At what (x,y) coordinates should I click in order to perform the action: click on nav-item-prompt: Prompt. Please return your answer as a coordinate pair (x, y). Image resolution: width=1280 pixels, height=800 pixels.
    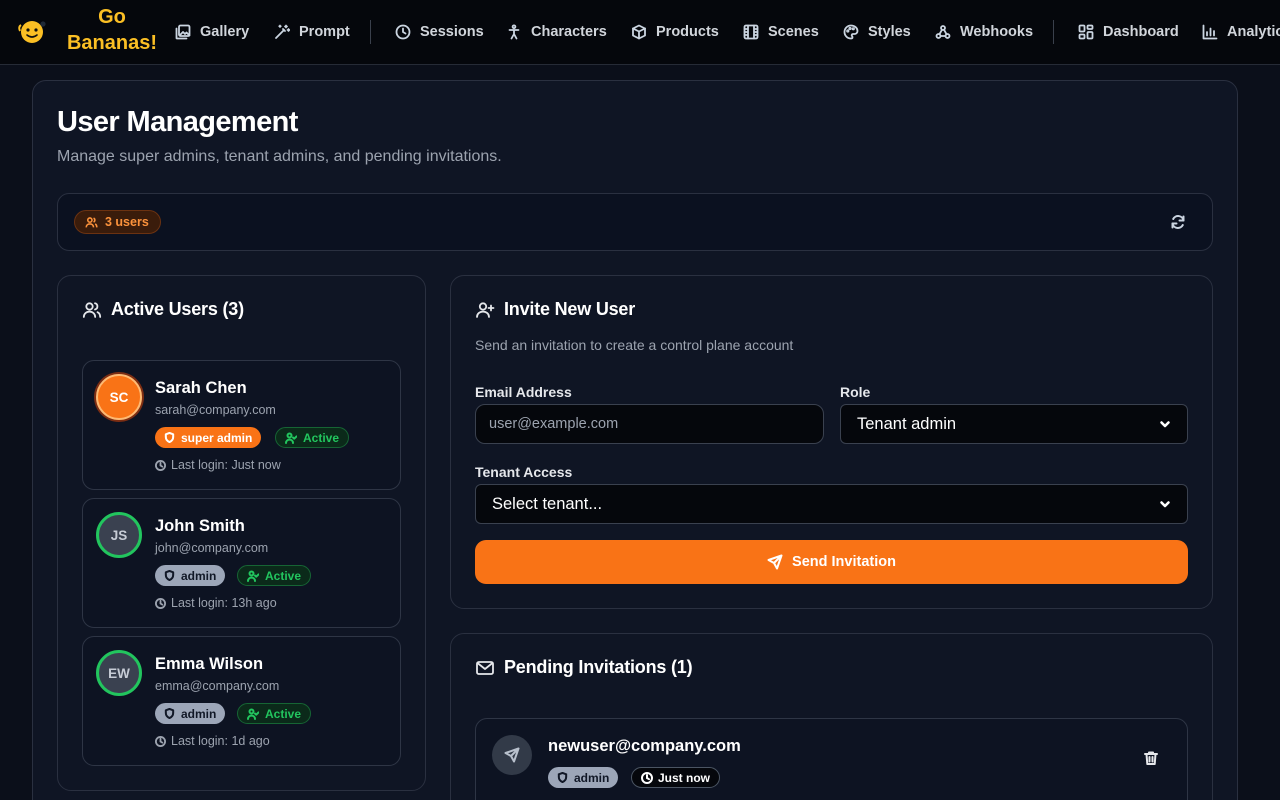
    Looking at the image, I should click on (312, 32).